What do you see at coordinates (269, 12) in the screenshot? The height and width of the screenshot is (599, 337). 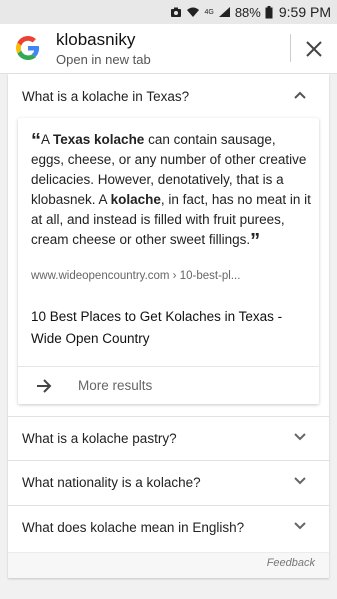 I see `battery-icon` at bounding box center [269, 12].